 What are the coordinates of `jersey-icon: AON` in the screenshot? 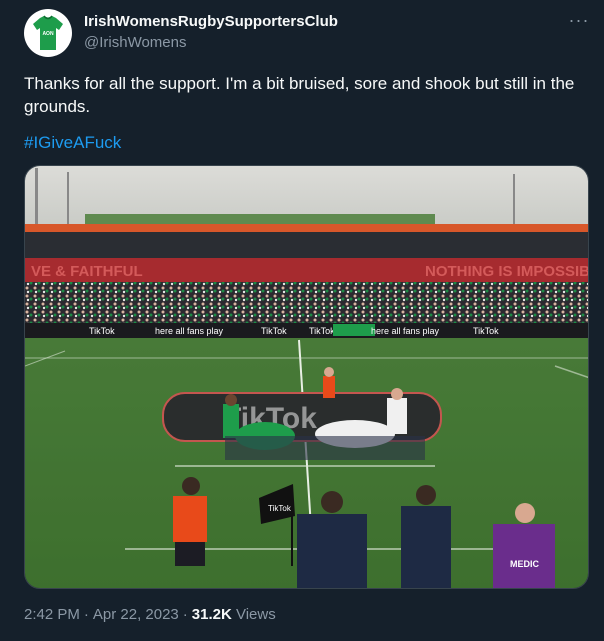 It's located at (48, 32).